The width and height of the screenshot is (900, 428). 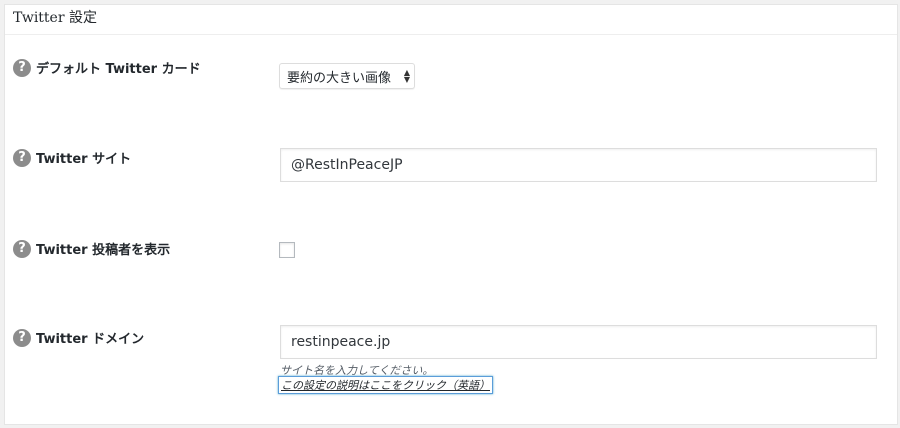 What do you see at coordinates (287, 250) in the screenshot?
I see `show-author-checkbox` at bounding box center [287, 250].